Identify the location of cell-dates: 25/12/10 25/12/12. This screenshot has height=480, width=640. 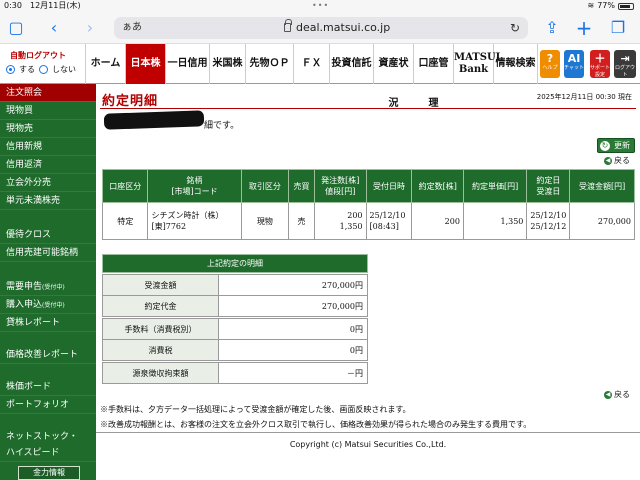
(548, 221).